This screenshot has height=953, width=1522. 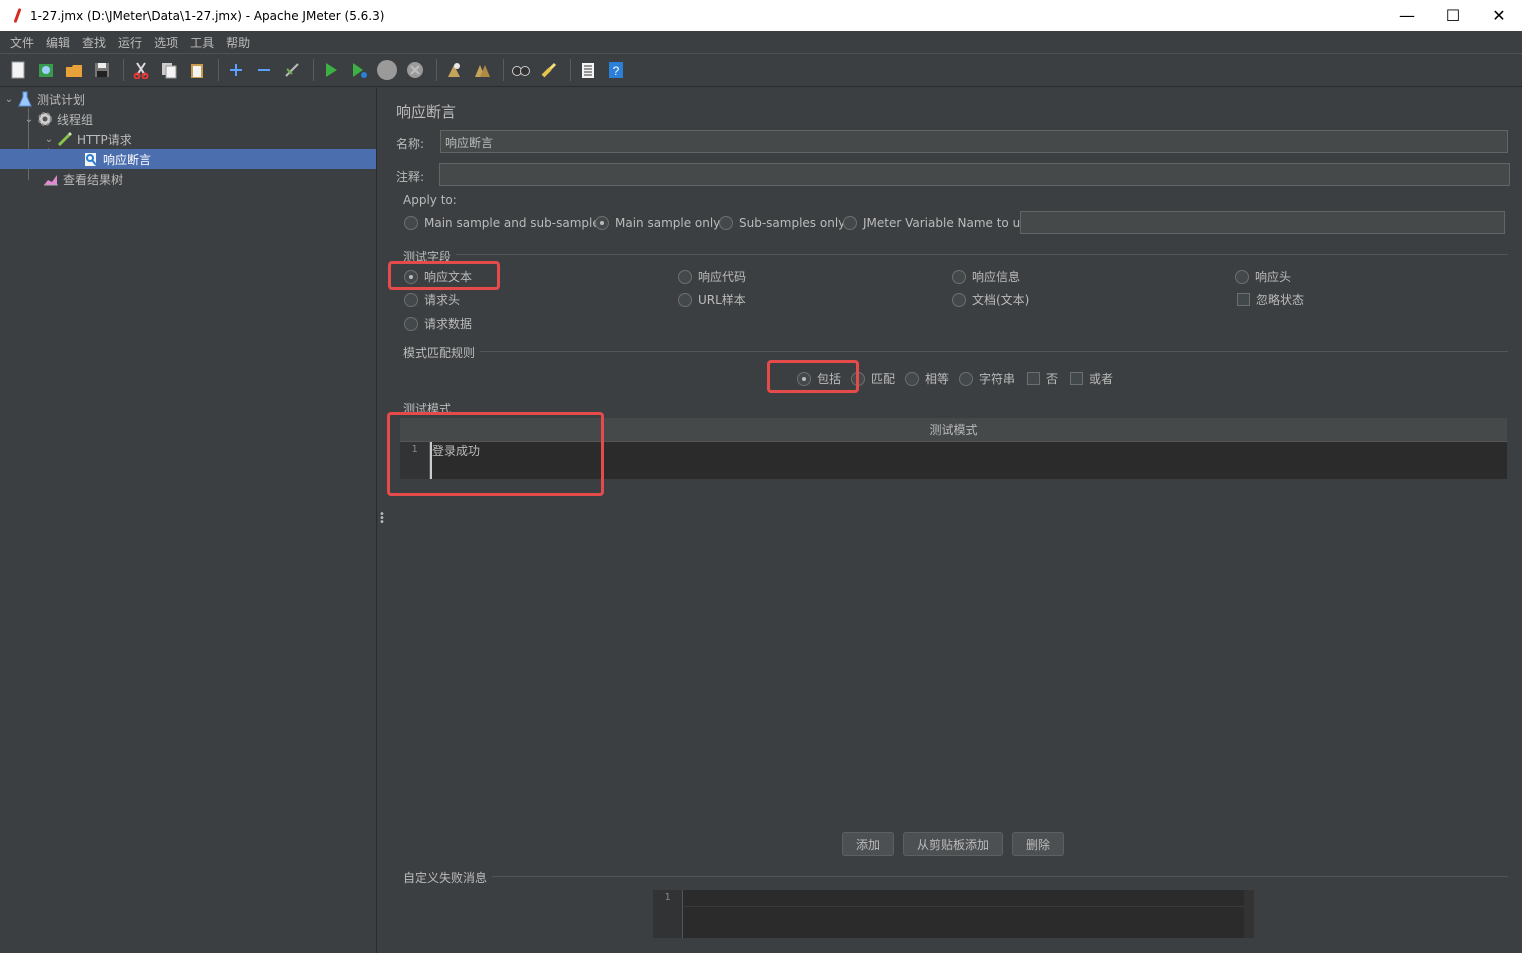 What do you see at coordinates (202, 42) in the screenshot?
I see `menu-tools: 工具` at bounding box center [202, 42].